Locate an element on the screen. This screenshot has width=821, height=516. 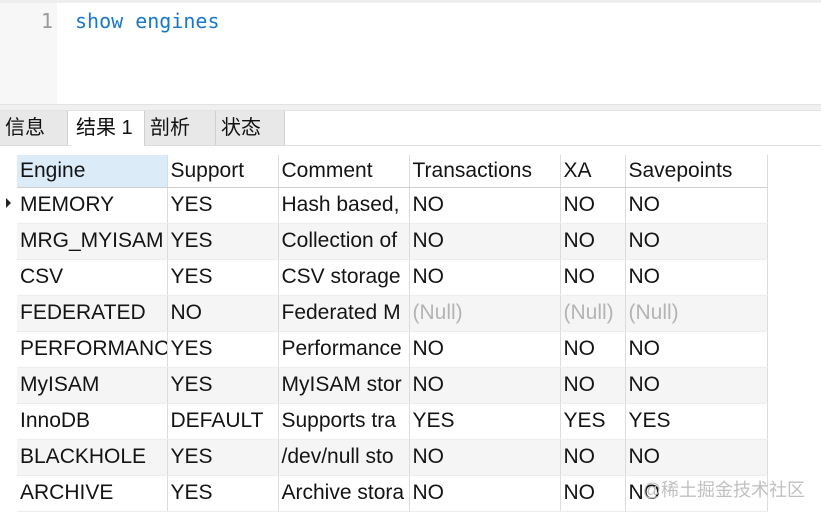
table-row: InnoDB DEFAULT Supports tra YES YES YES is located at coordinates (392, 421).